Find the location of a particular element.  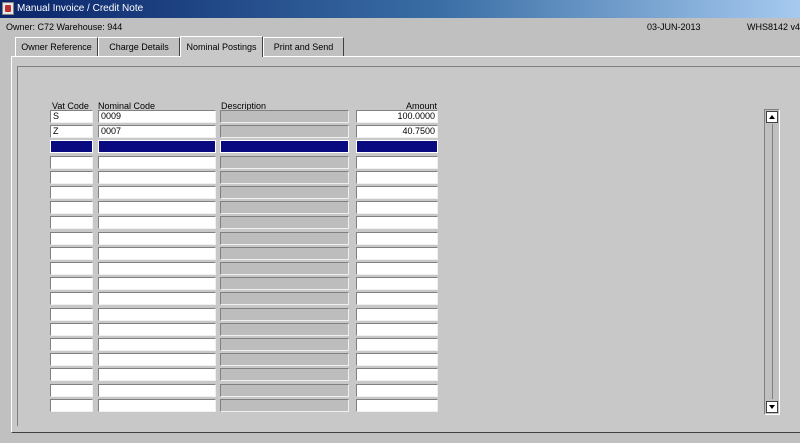

tab-charge-details: Charge Details is located at coordinates (139, 46).